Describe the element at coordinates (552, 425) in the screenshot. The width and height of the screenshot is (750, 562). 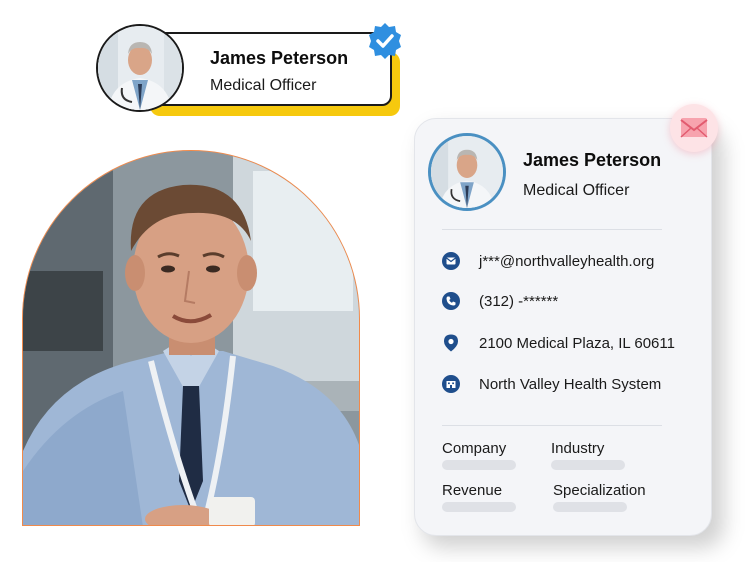
I see `card-divider-bottom` at that location.